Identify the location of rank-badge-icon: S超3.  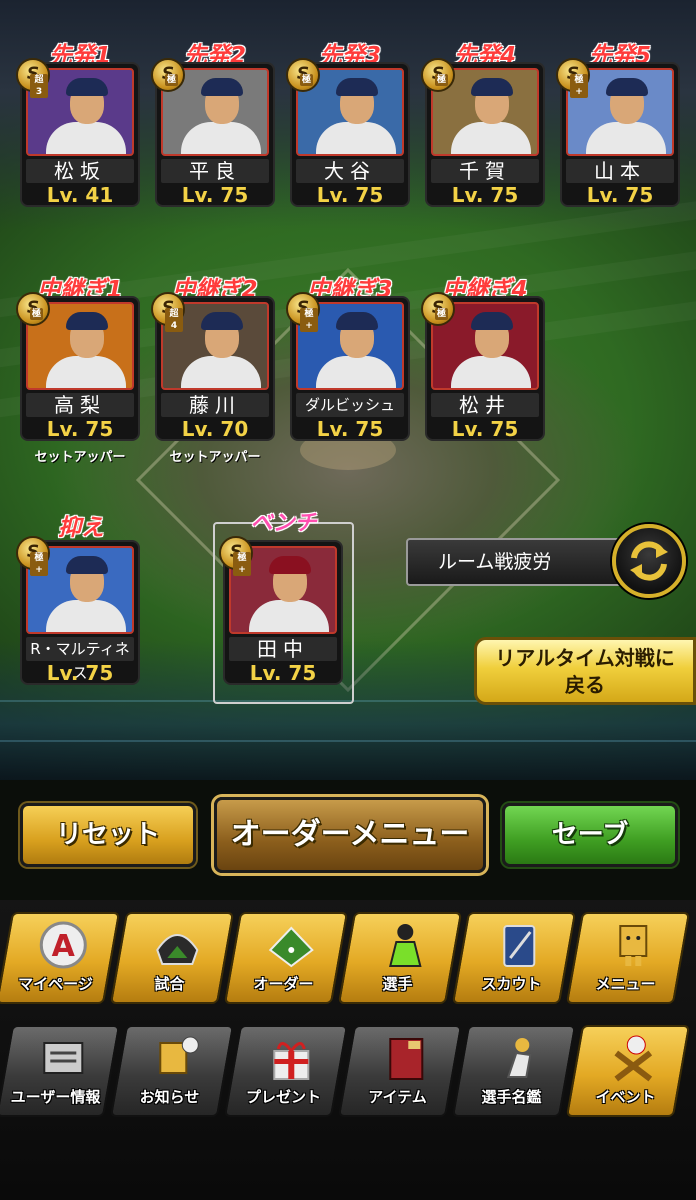
(33, 78).